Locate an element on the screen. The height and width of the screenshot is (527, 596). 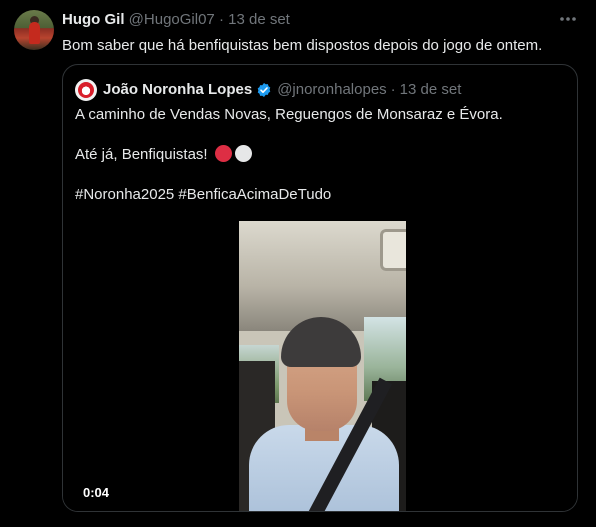
author-handle: @HugoGil07 is located at coordinates (172, 19).